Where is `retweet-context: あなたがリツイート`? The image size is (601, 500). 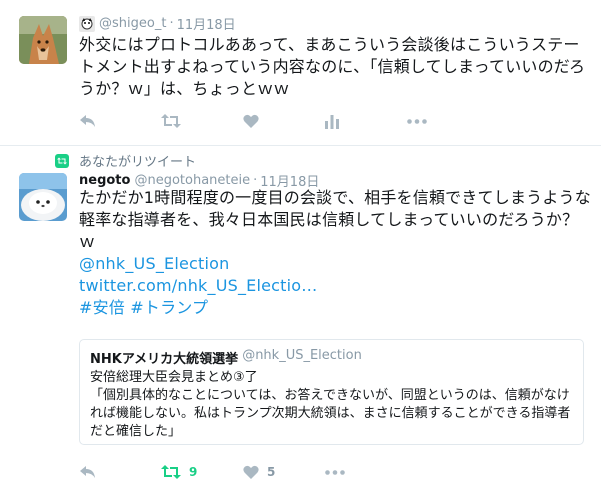 retweet-context: あなたがリツイート is located at coordinates (125, 160).